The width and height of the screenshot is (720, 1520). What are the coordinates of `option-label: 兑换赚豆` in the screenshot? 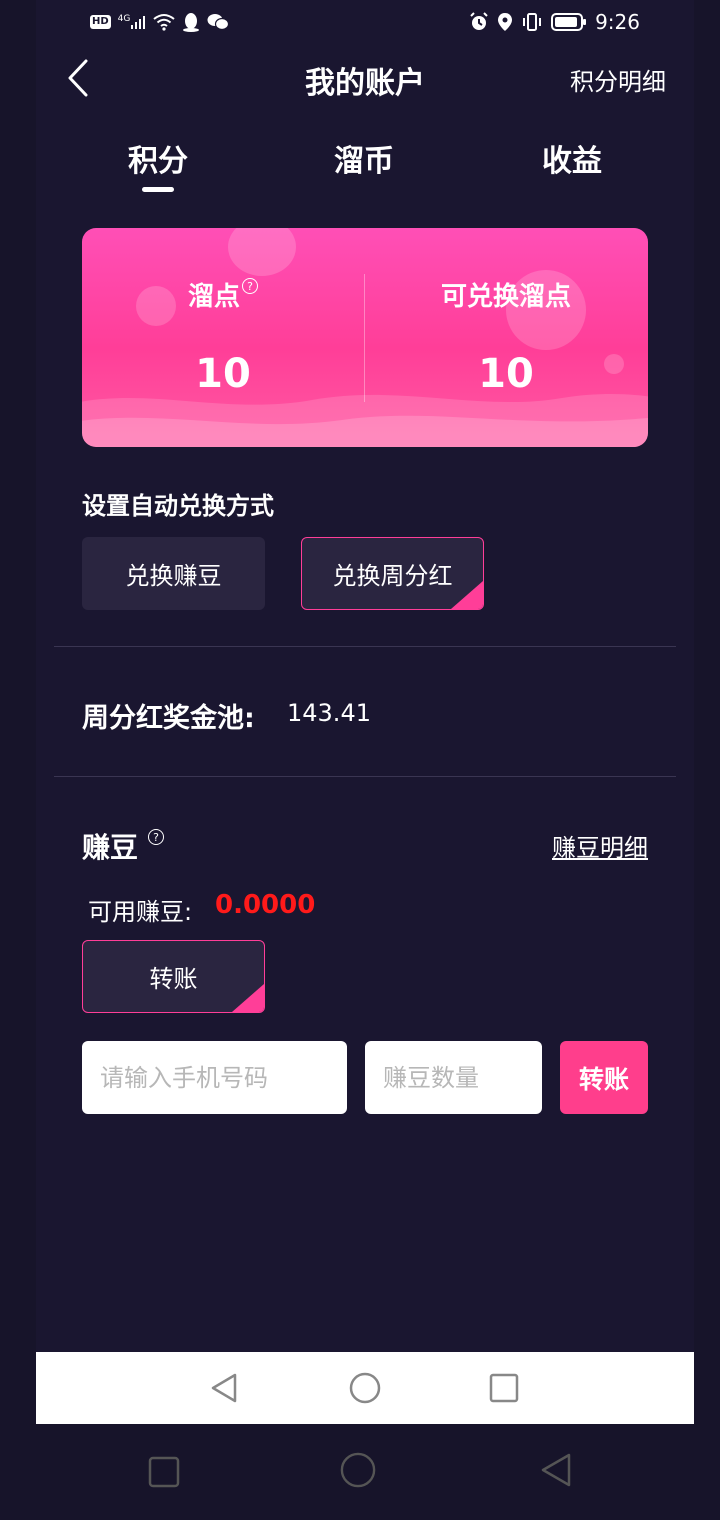 It's located at (173, 576).